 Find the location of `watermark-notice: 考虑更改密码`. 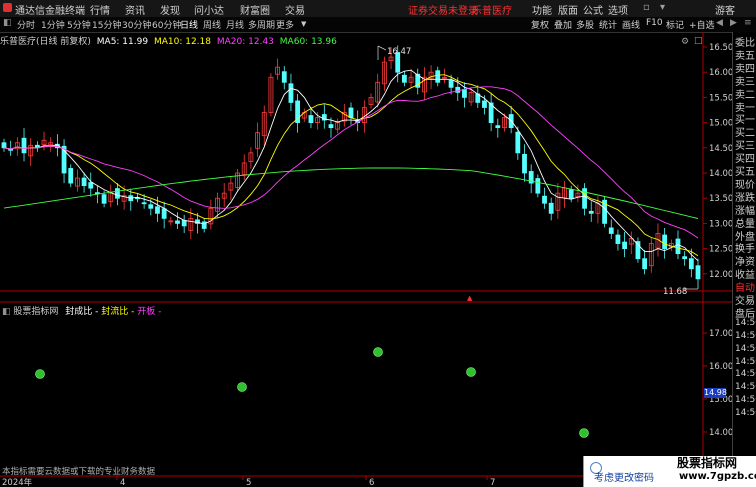

watermark-notice: 考虑更改密码 is located at coordinates (624, 478).